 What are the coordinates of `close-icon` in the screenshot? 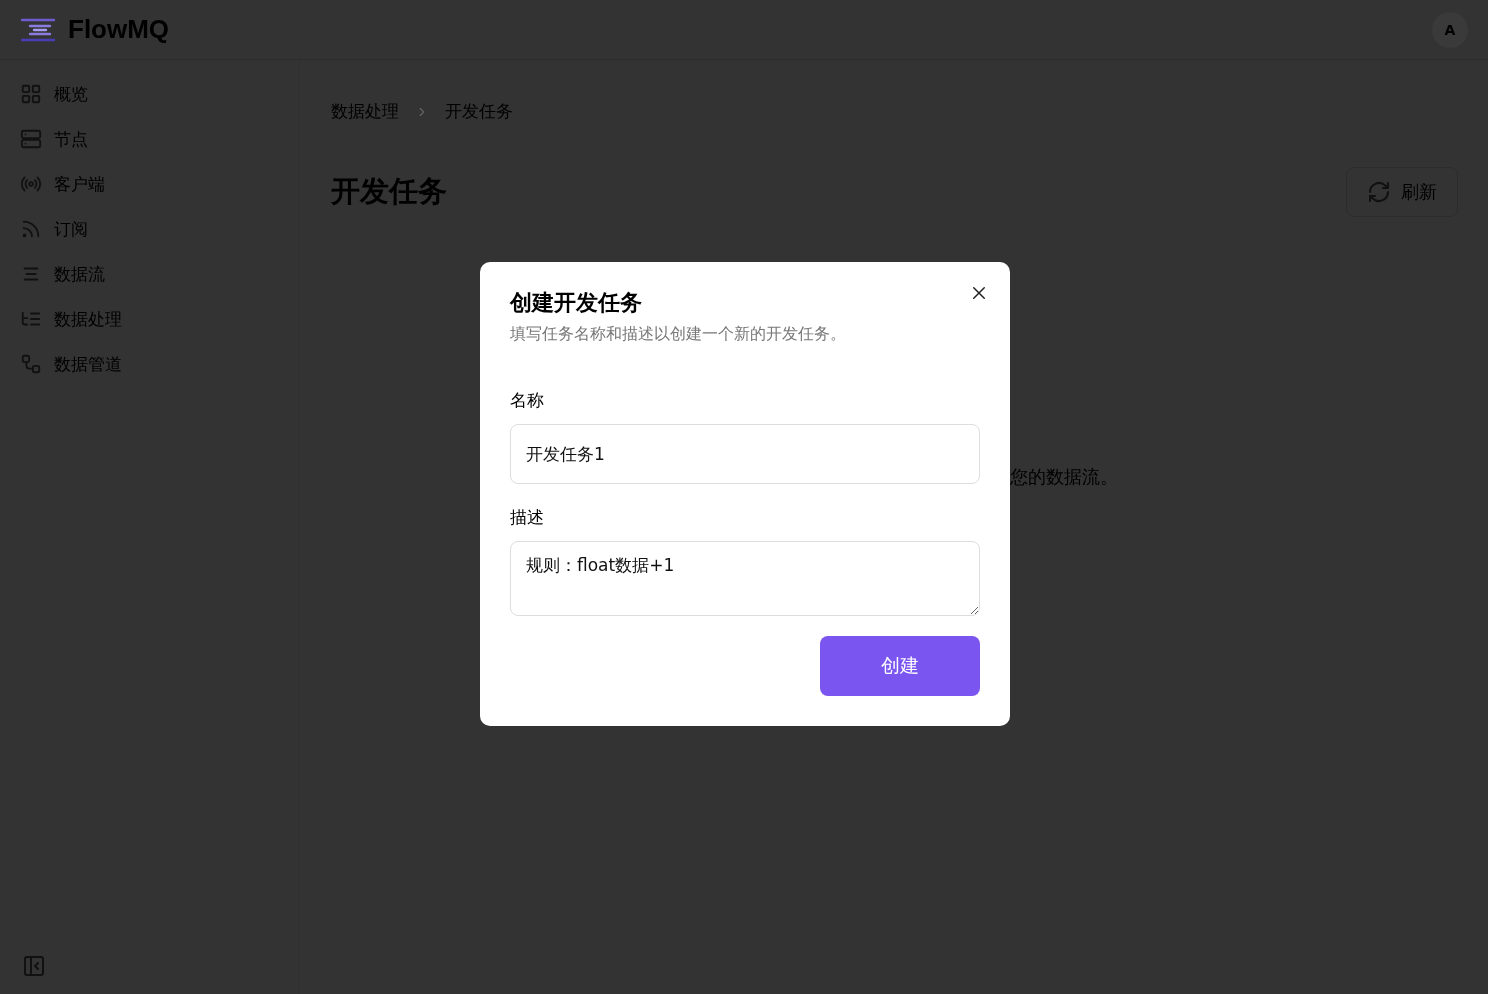 It's located at (979, 293).